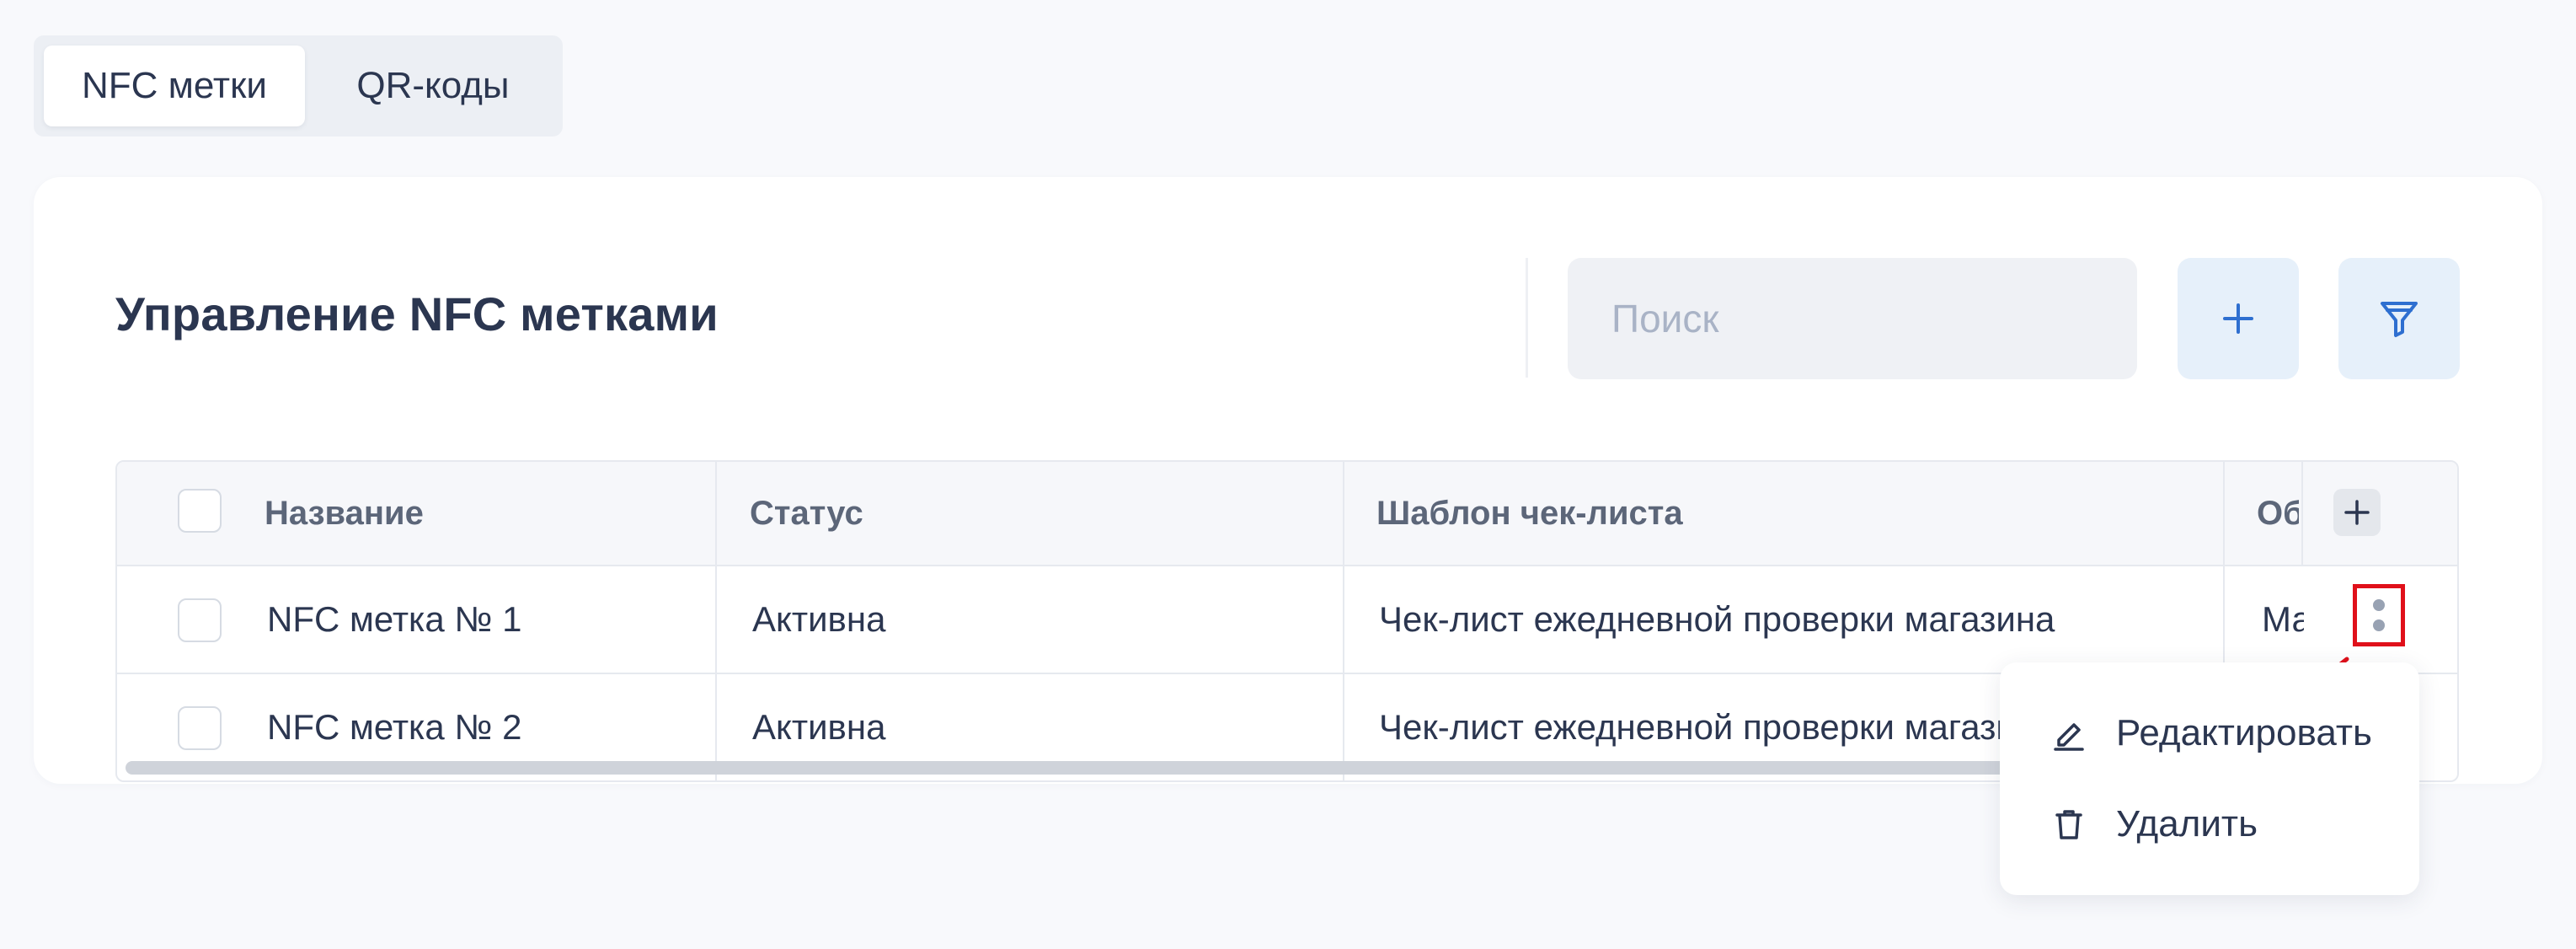  I want to click on add-column-button, so click(2357, 512).